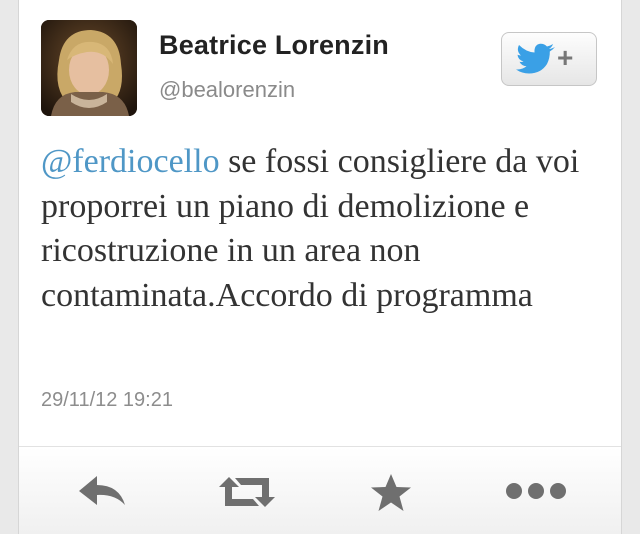 Image resolution: width=640 pixels, height=534 pixels. I want to click on display-name: Beatrice Lorenzin, so click(274, 45).